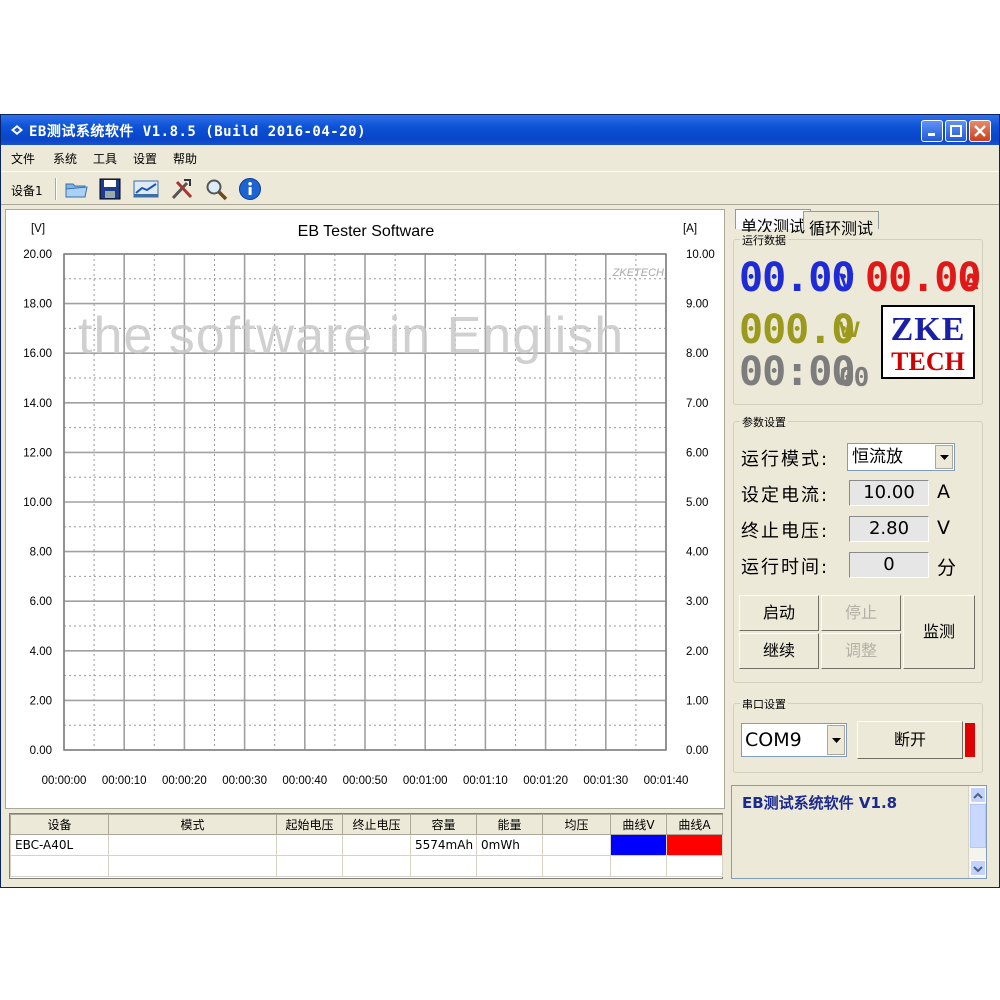  I want to click on x-tick-label: 00:01:40, so click(666, 781).